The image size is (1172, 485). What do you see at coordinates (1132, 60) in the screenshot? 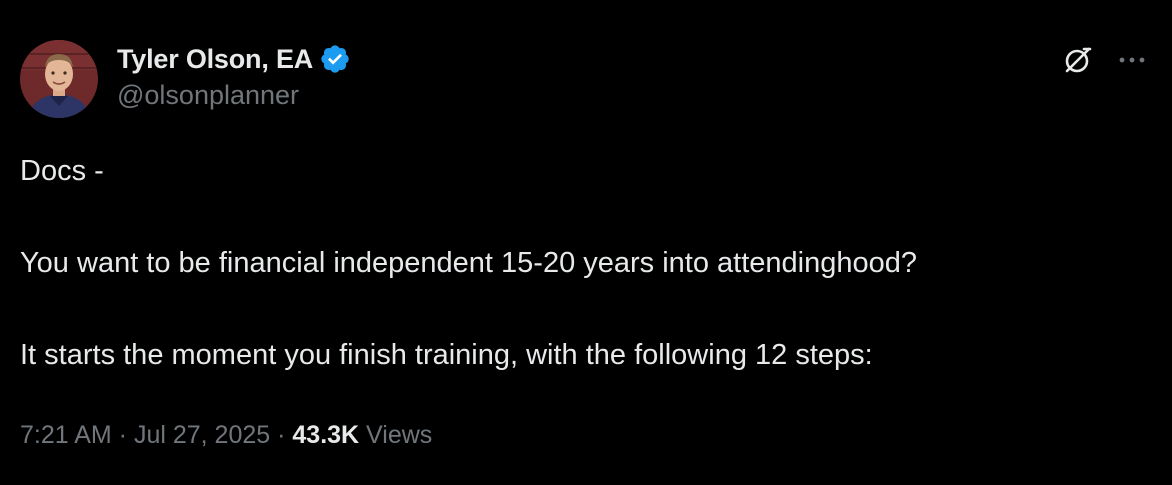
I see `more-options-icon` at bounding box center [1132, 60].